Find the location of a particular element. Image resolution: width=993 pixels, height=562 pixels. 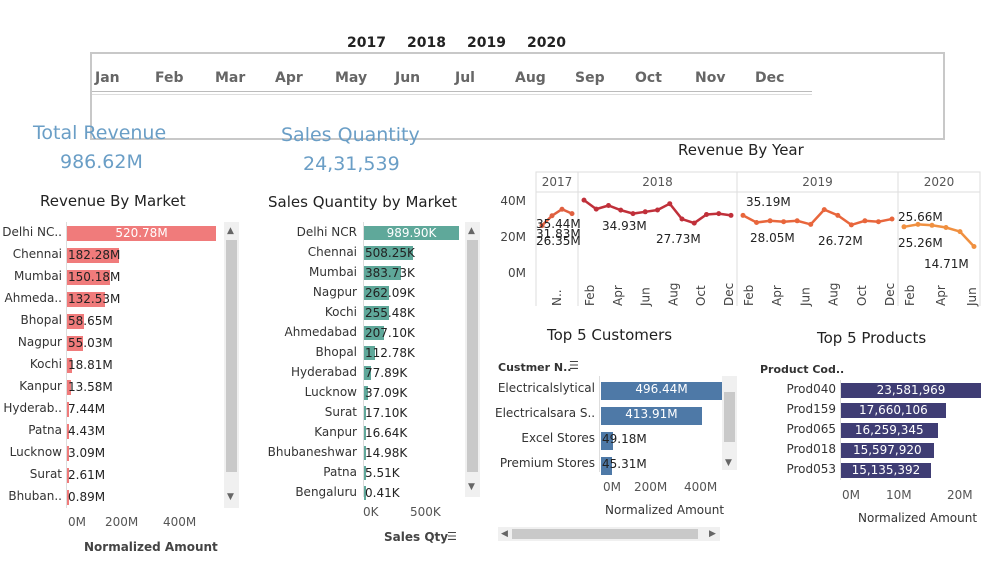

month-filter-oct: Oct is located at coordinates (648, 78).